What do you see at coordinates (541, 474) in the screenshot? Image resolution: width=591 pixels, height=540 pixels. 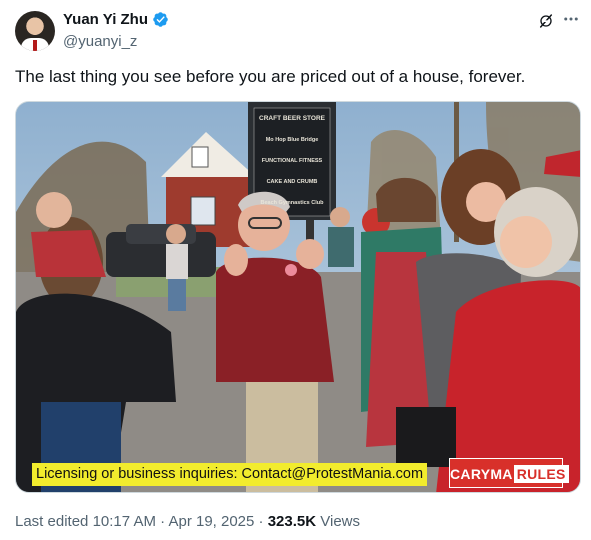 I see `brand-rules: RULES` at bounding box center [541, 474].